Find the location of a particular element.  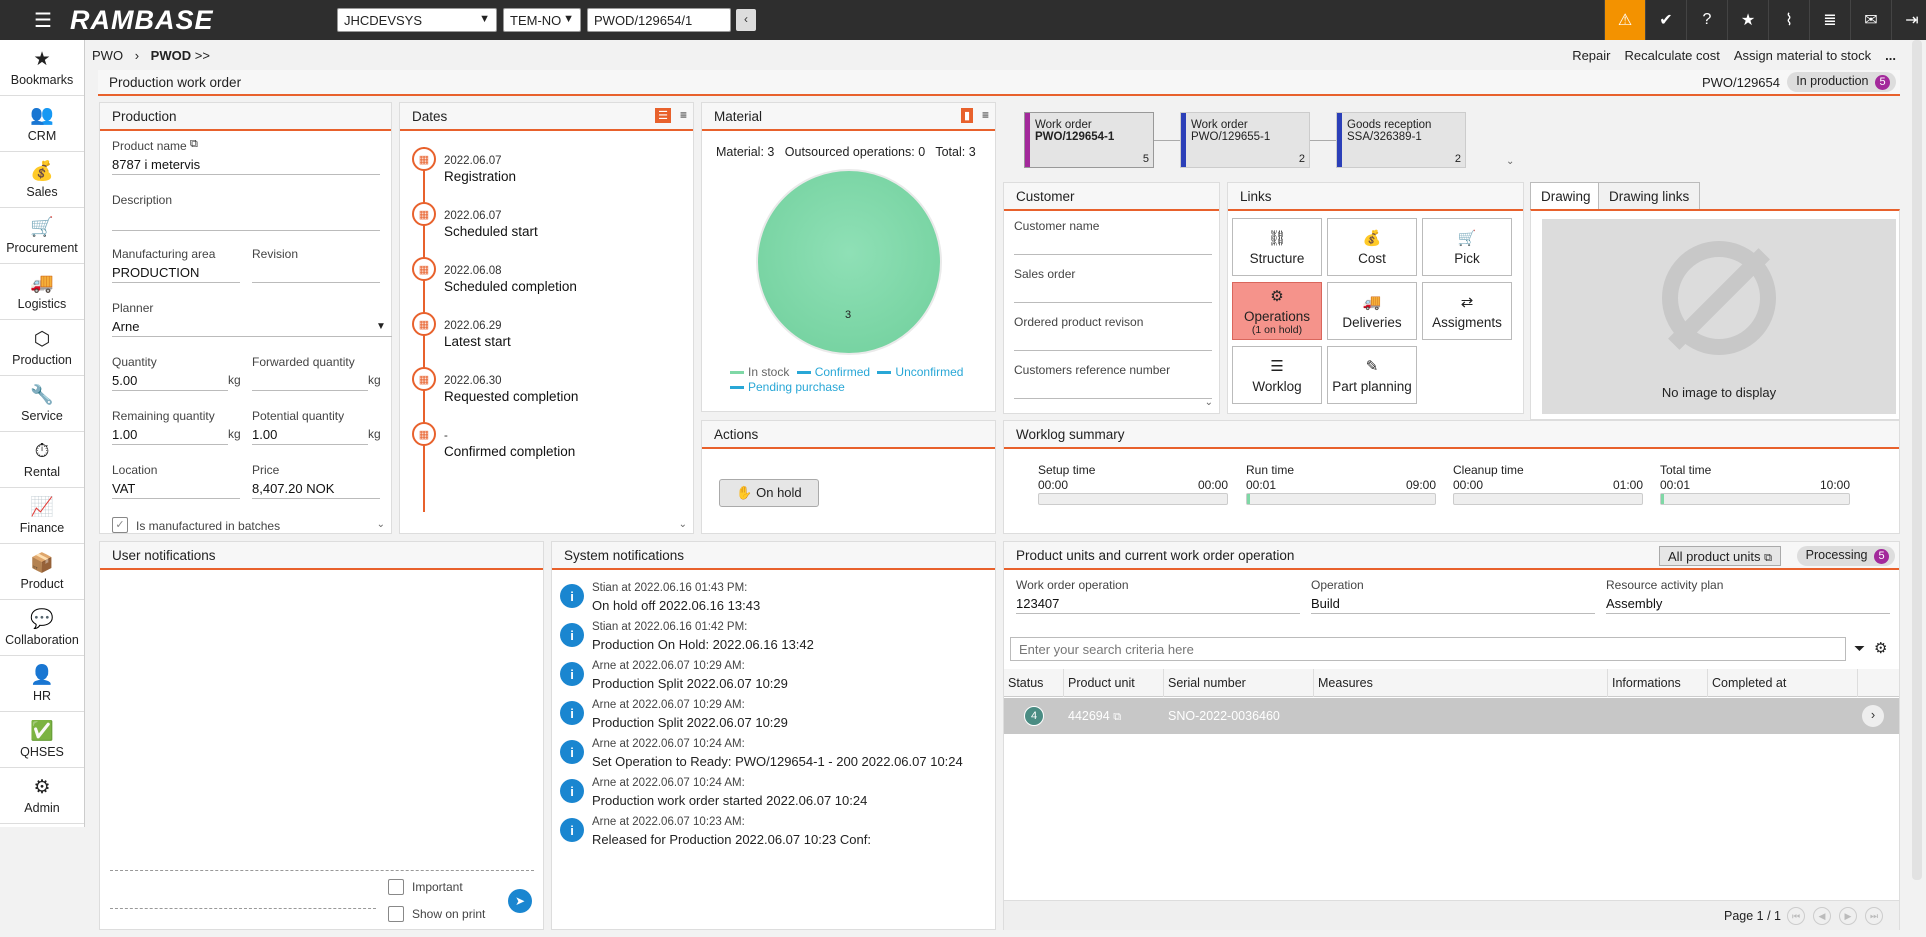

price-field: 8,407.20 NOK is located at coordinates (316, 489).